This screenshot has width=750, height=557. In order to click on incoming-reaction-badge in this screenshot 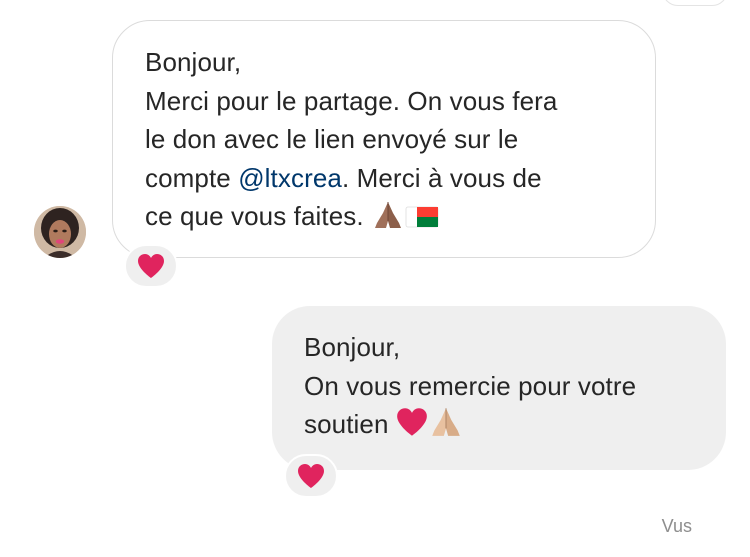, I will do `click(151, 266)`.